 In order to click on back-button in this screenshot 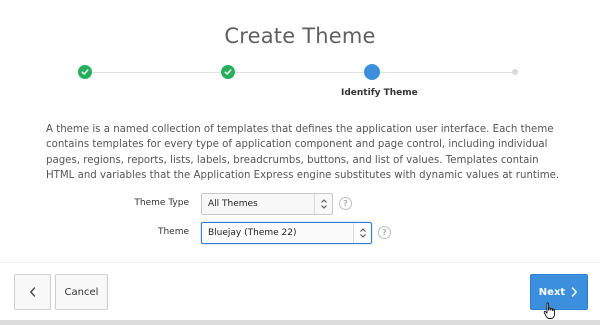, I will do `click(32, 292)`.